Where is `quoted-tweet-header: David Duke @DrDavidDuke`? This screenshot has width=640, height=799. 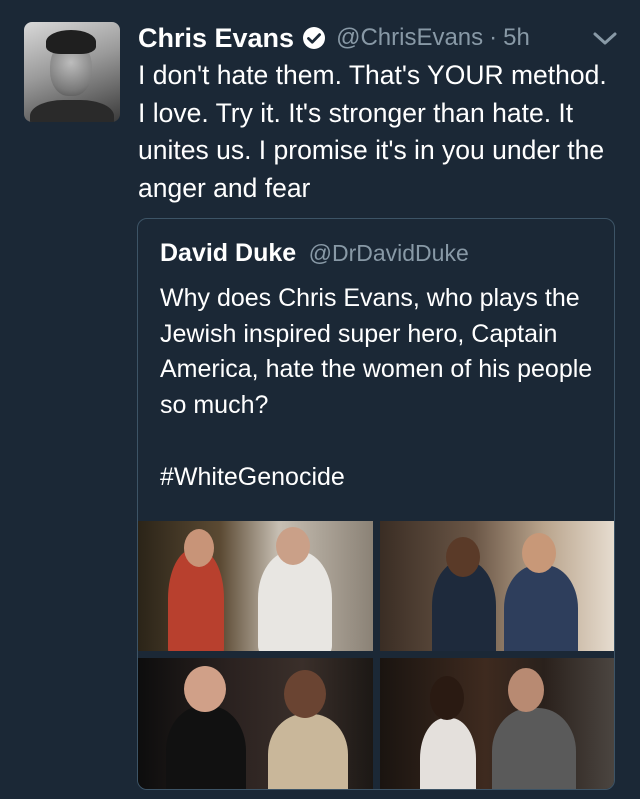
quoted-tweet-header: David Duke @DrDavidDuke is located at coordinates (314, 253).